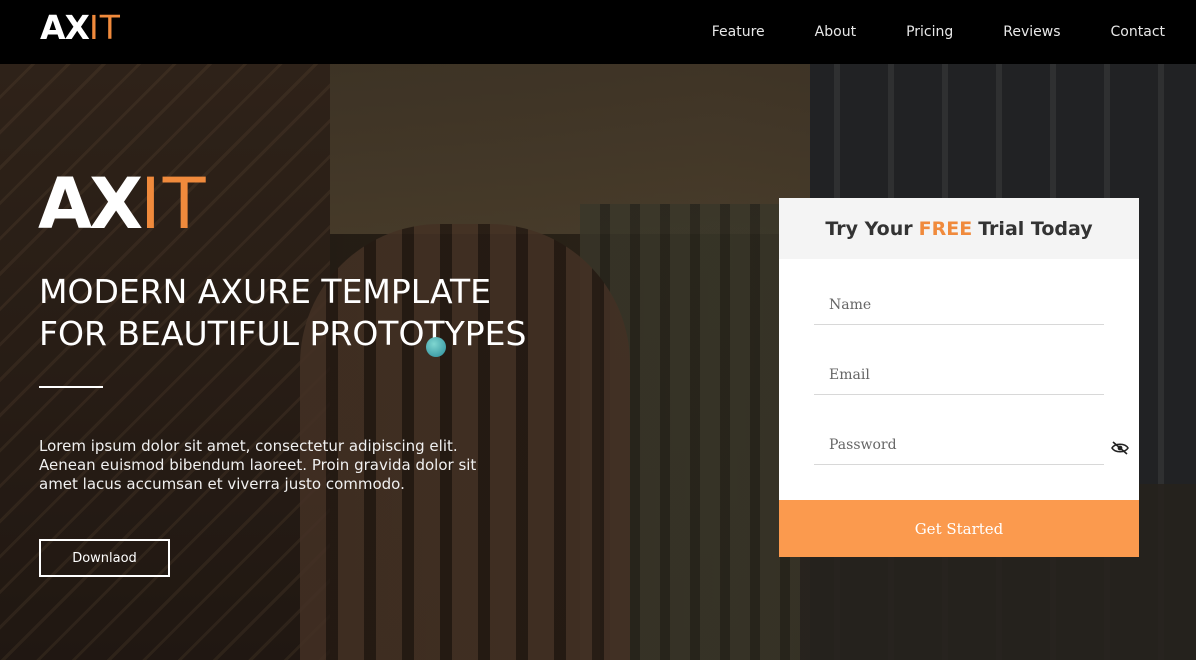 This screenshot has height=660, width=1196. I want to click on nav-item-feature: Feature, so click(738, 32).